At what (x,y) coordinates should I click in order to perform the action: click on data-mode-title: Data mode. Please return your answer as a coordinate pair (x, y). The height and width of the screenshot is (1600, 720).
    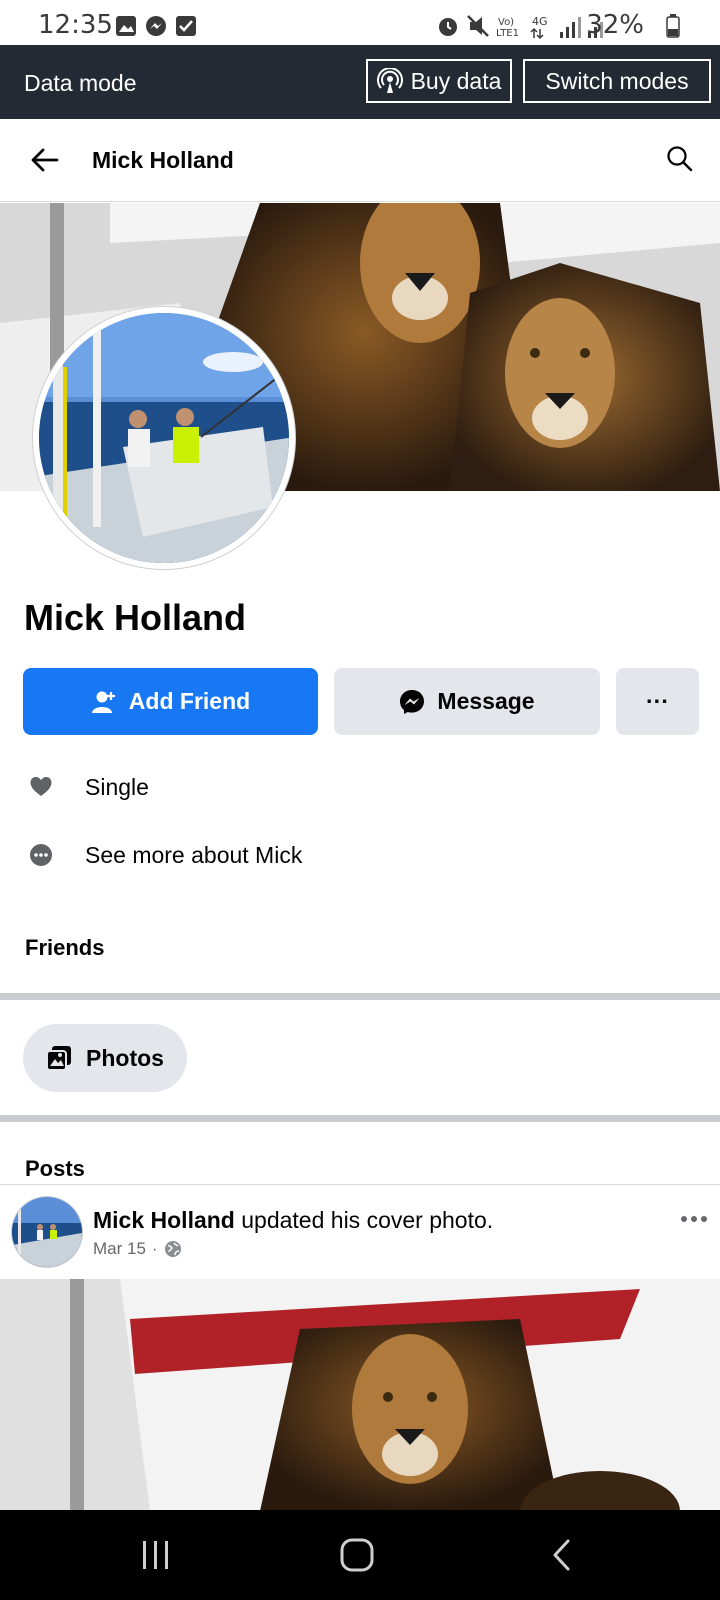
    Looking at the image, I should click on (80, 83).